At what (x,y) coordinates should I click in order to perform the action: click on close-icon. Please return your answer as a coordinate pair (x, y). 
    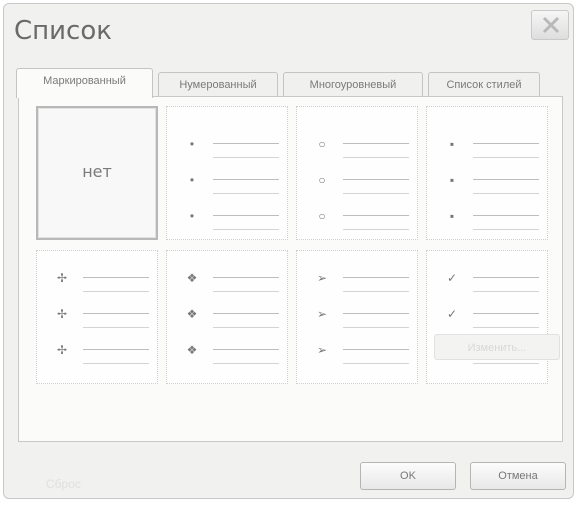
    Looking at the image, I should click on (551, 25).